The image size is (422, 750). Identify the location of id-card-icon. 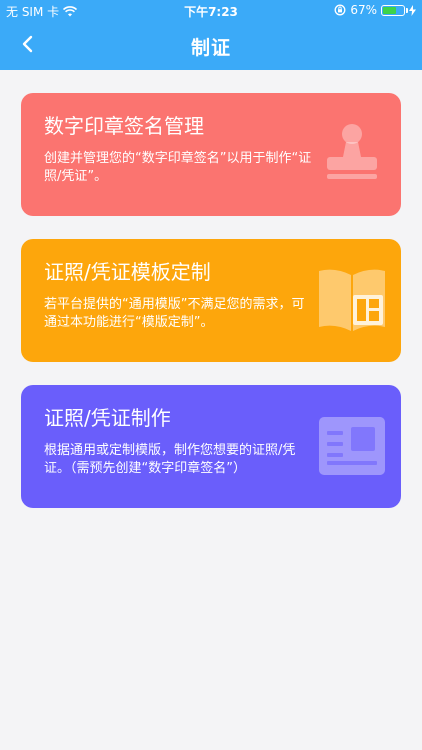
(352, 446).